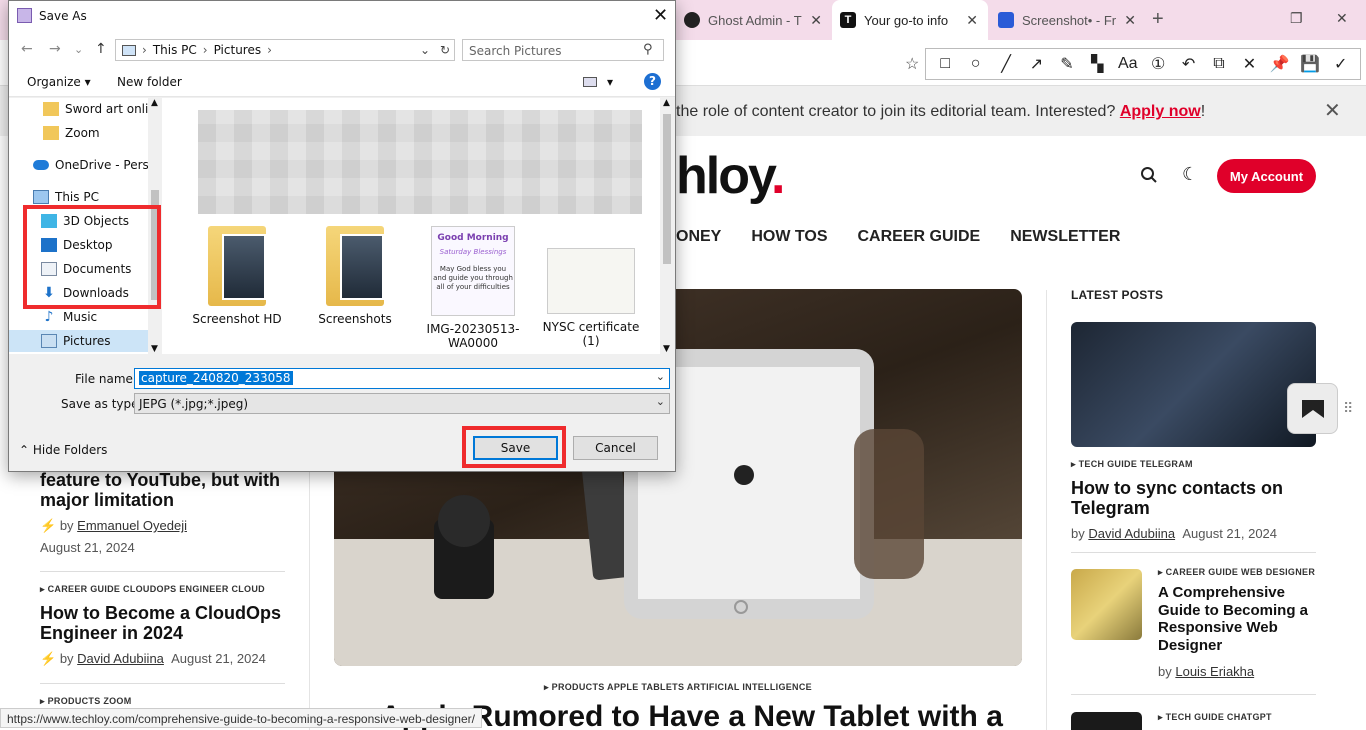 The width and height of the screenshot is (1366, 730). Describe the element at coordinates (660, 15) in the screenshot. I see `close-dialog-icon: ✕` at that location.